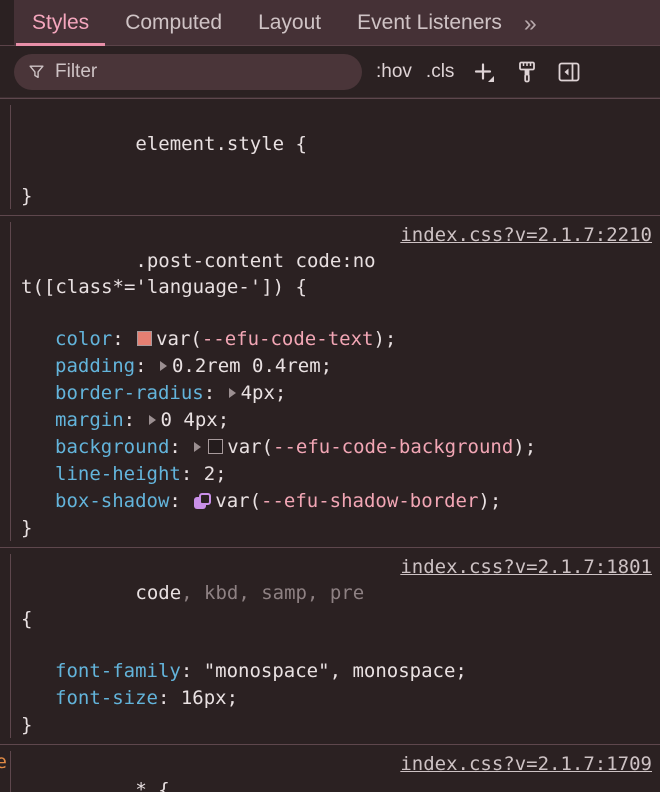 This screenshot has height=792, width=660. Describe the element at coordinates (83, 339) in the screenshot. I see `property-name: color` at that location.